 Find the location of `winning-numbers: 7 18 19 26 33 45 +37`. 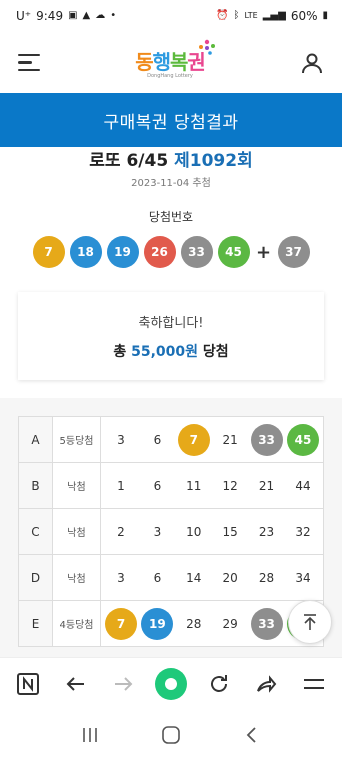

winning-numbers: 7 18 19 26 33 45 +37 is located at coordinates (171, 252).